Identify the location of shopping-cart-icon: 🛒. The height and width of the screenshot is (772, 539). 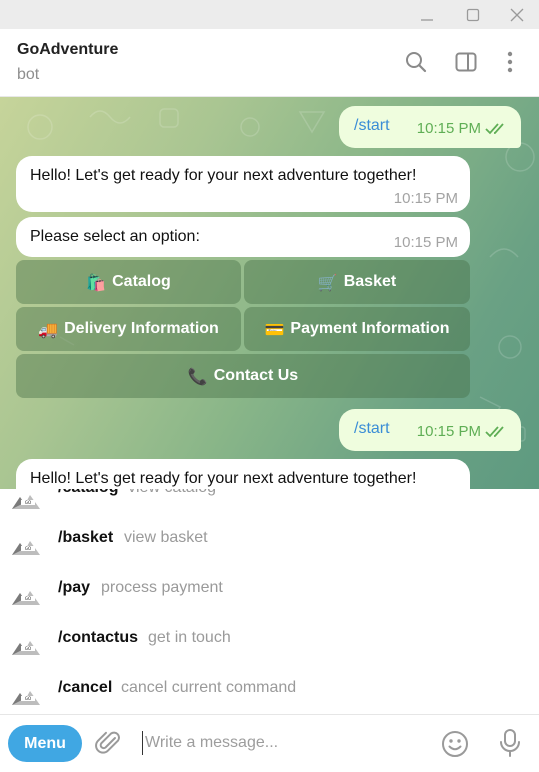
(327, 282).